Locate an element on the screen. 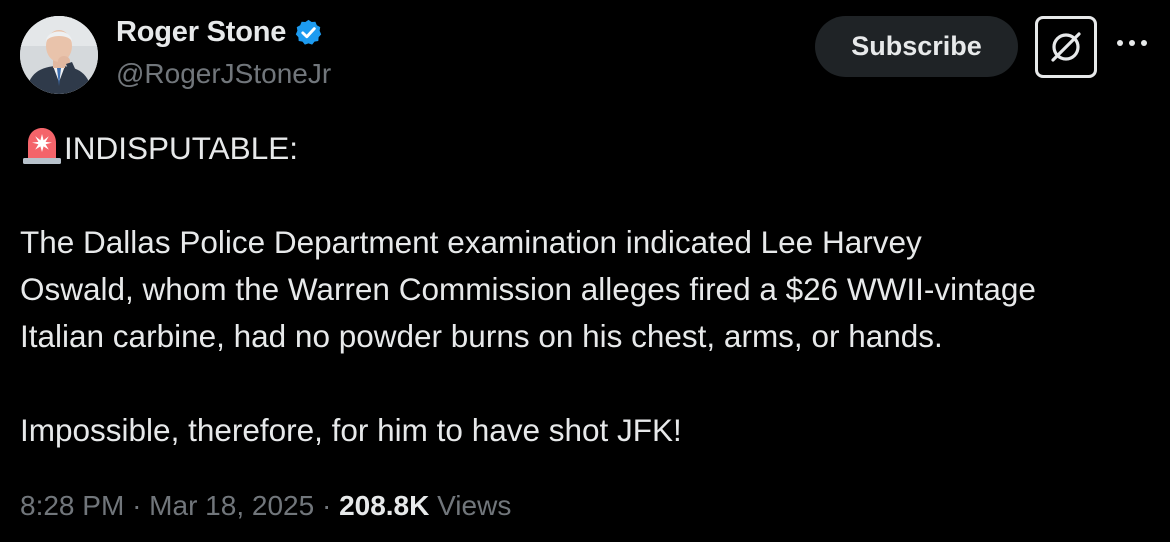 The height and width of the screenshot is (542, 1170). views-count: 208.8K is located at coordinates (384, 505).